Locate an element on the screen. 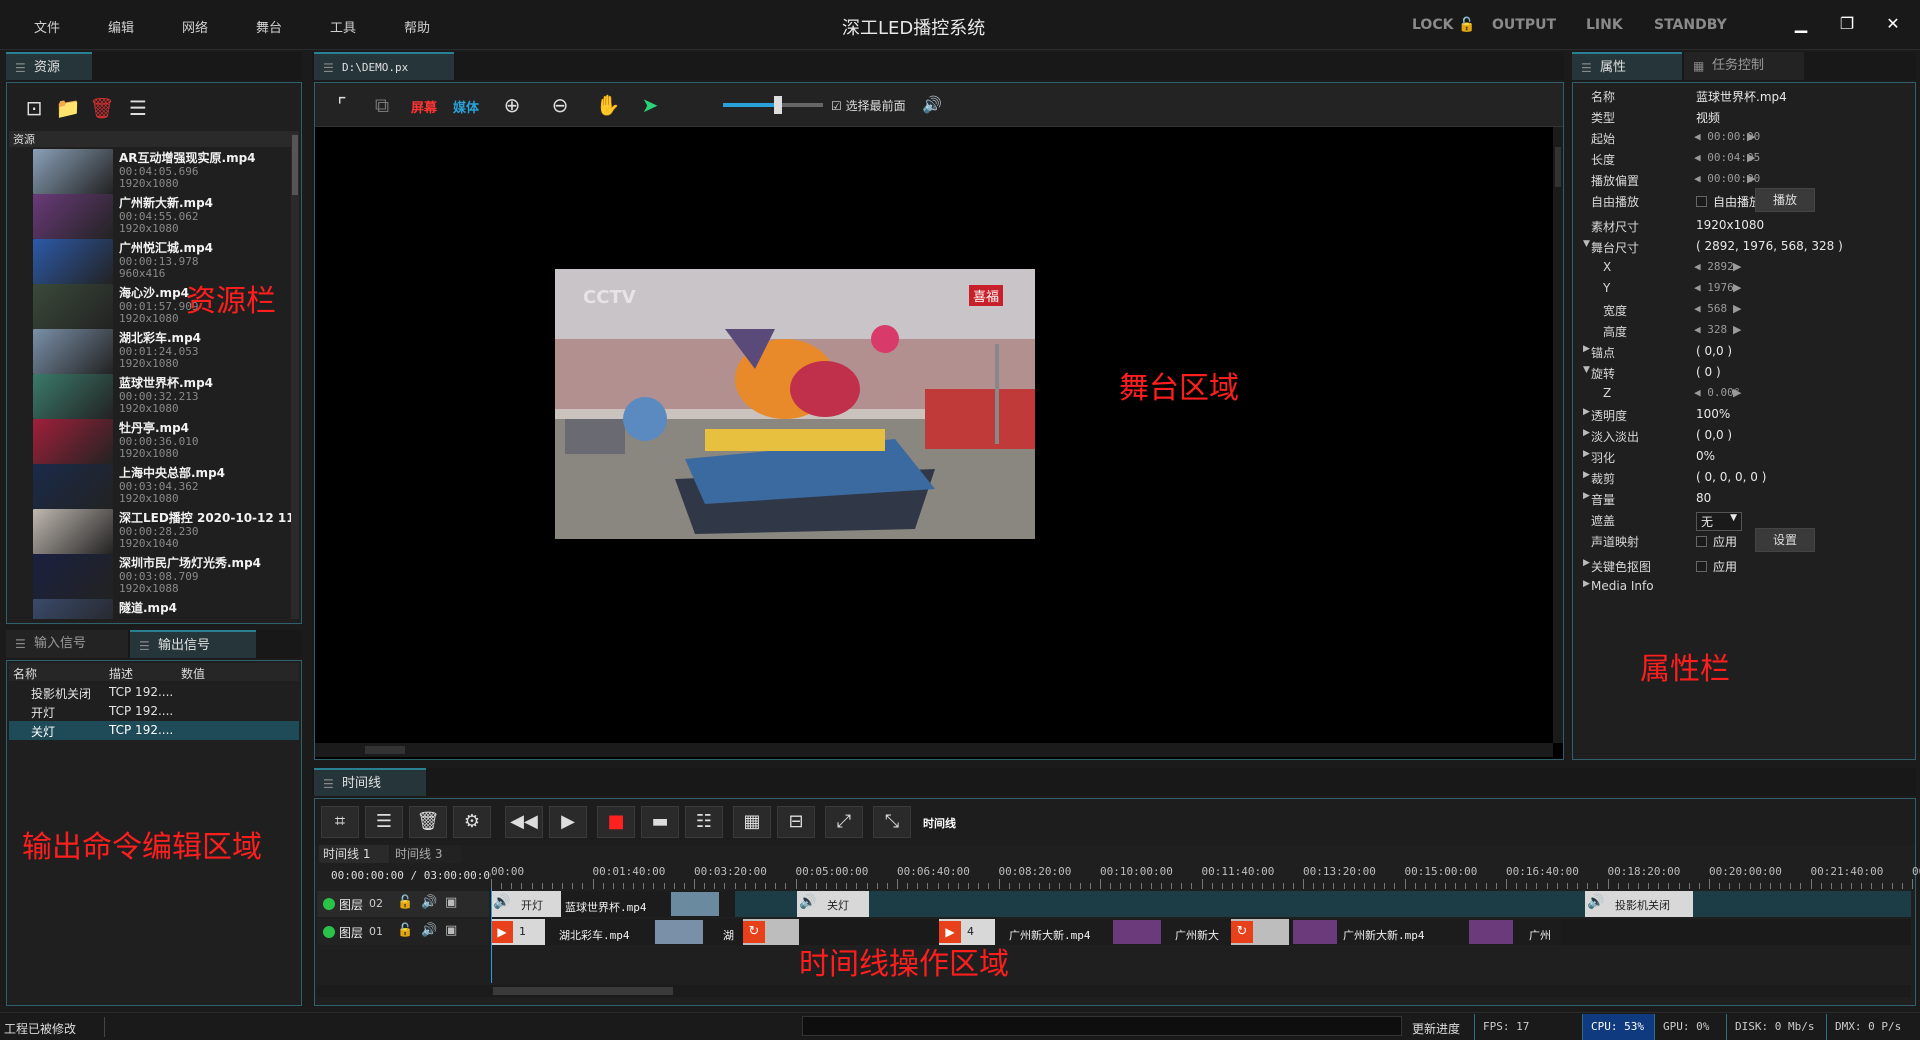 The height and width of the screenshot is (1040, 1920). play-clip: ▶ 1 is located at coordinates (518, 932).